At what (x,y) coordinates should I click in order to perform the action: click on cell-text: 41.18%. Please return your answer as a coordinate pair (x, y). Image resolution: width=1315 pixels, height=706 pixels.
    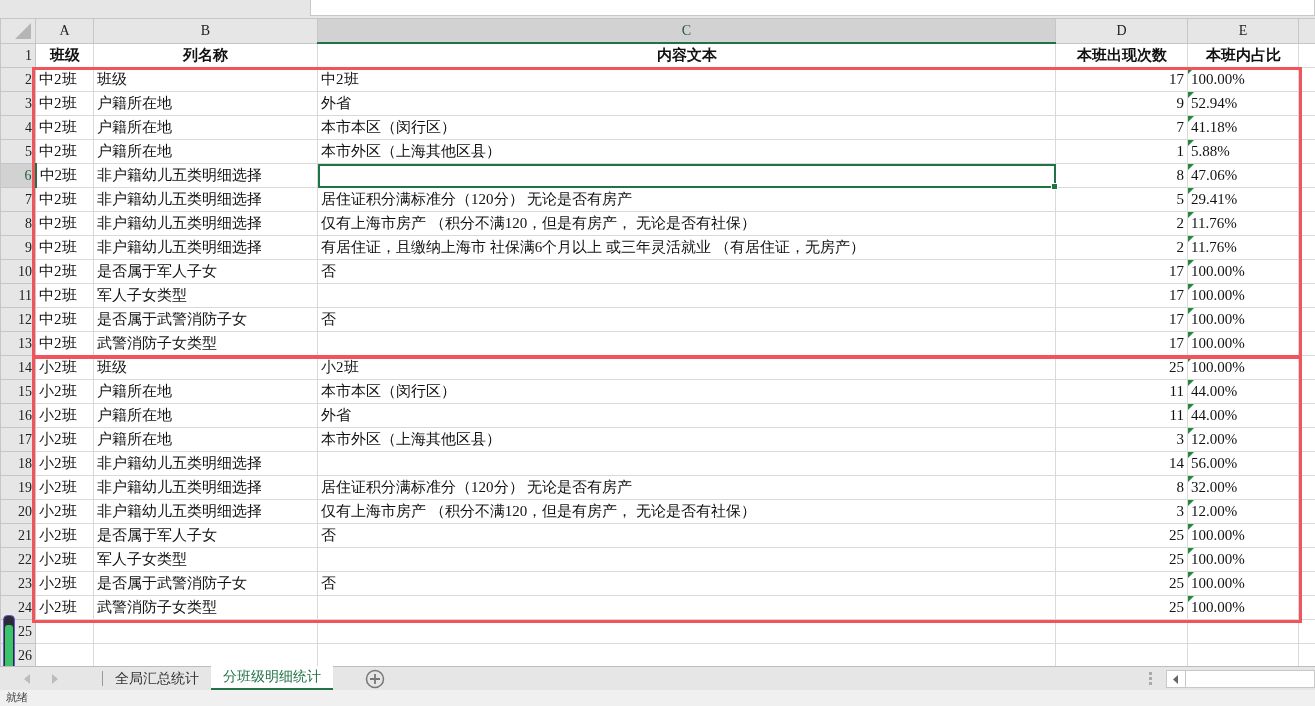
    Looking at the image, I should click on (1214, 127).